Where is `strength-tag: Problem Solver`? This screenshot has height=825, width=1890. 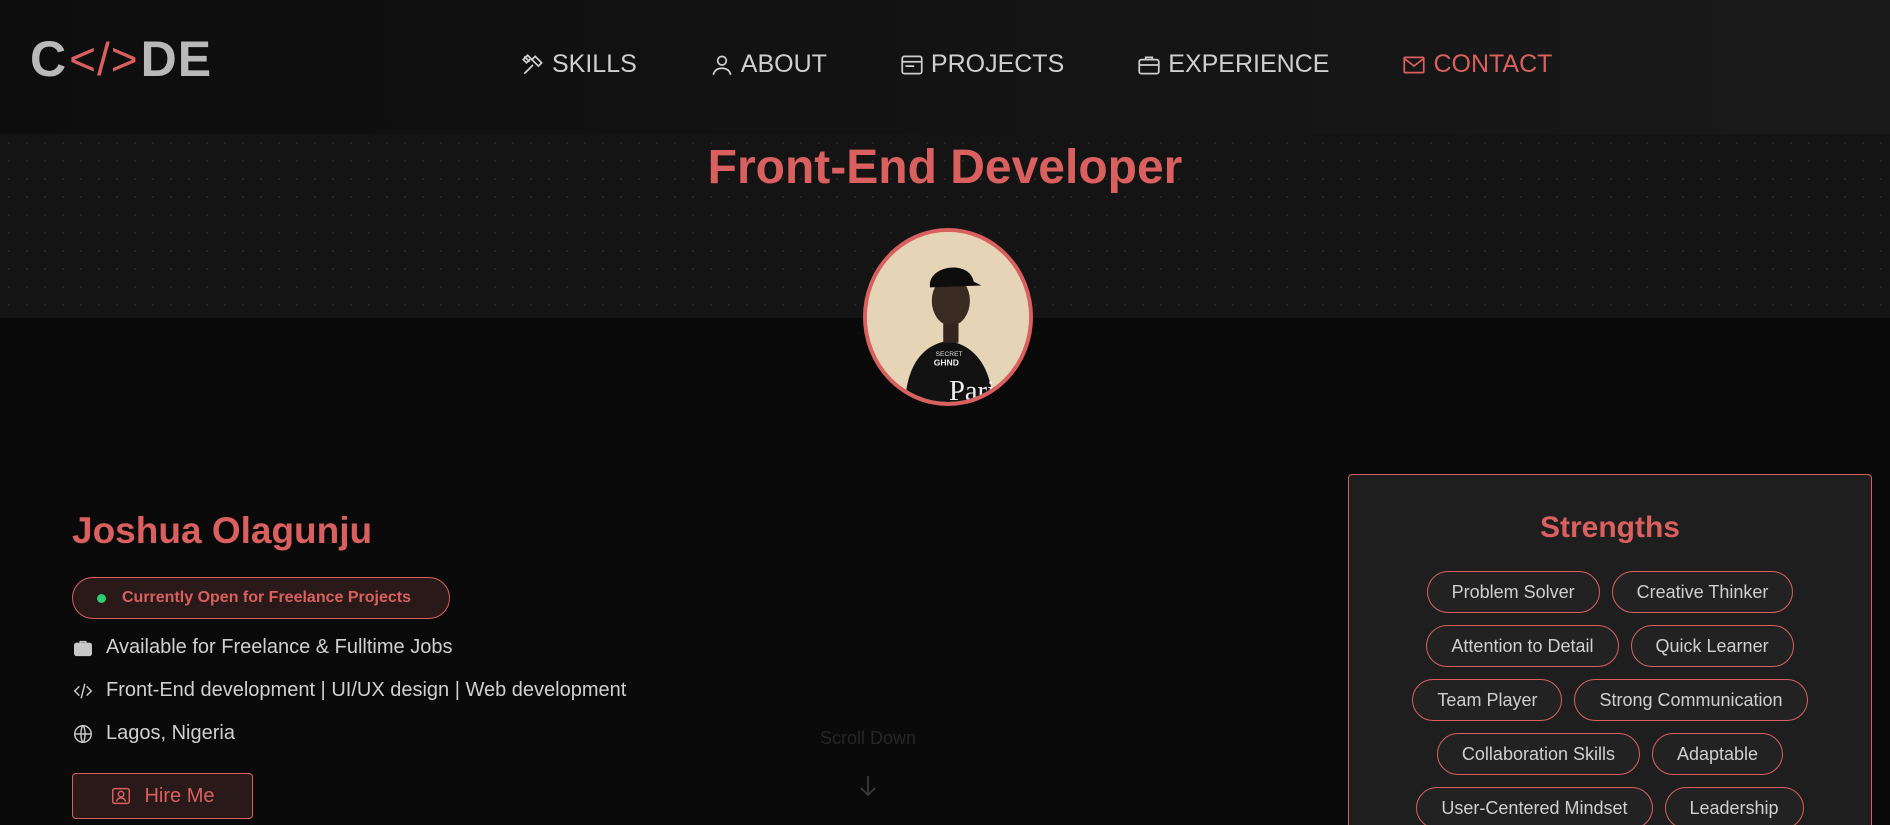
strength-tag: Problem Solver is located at coordinates (1513, 592).